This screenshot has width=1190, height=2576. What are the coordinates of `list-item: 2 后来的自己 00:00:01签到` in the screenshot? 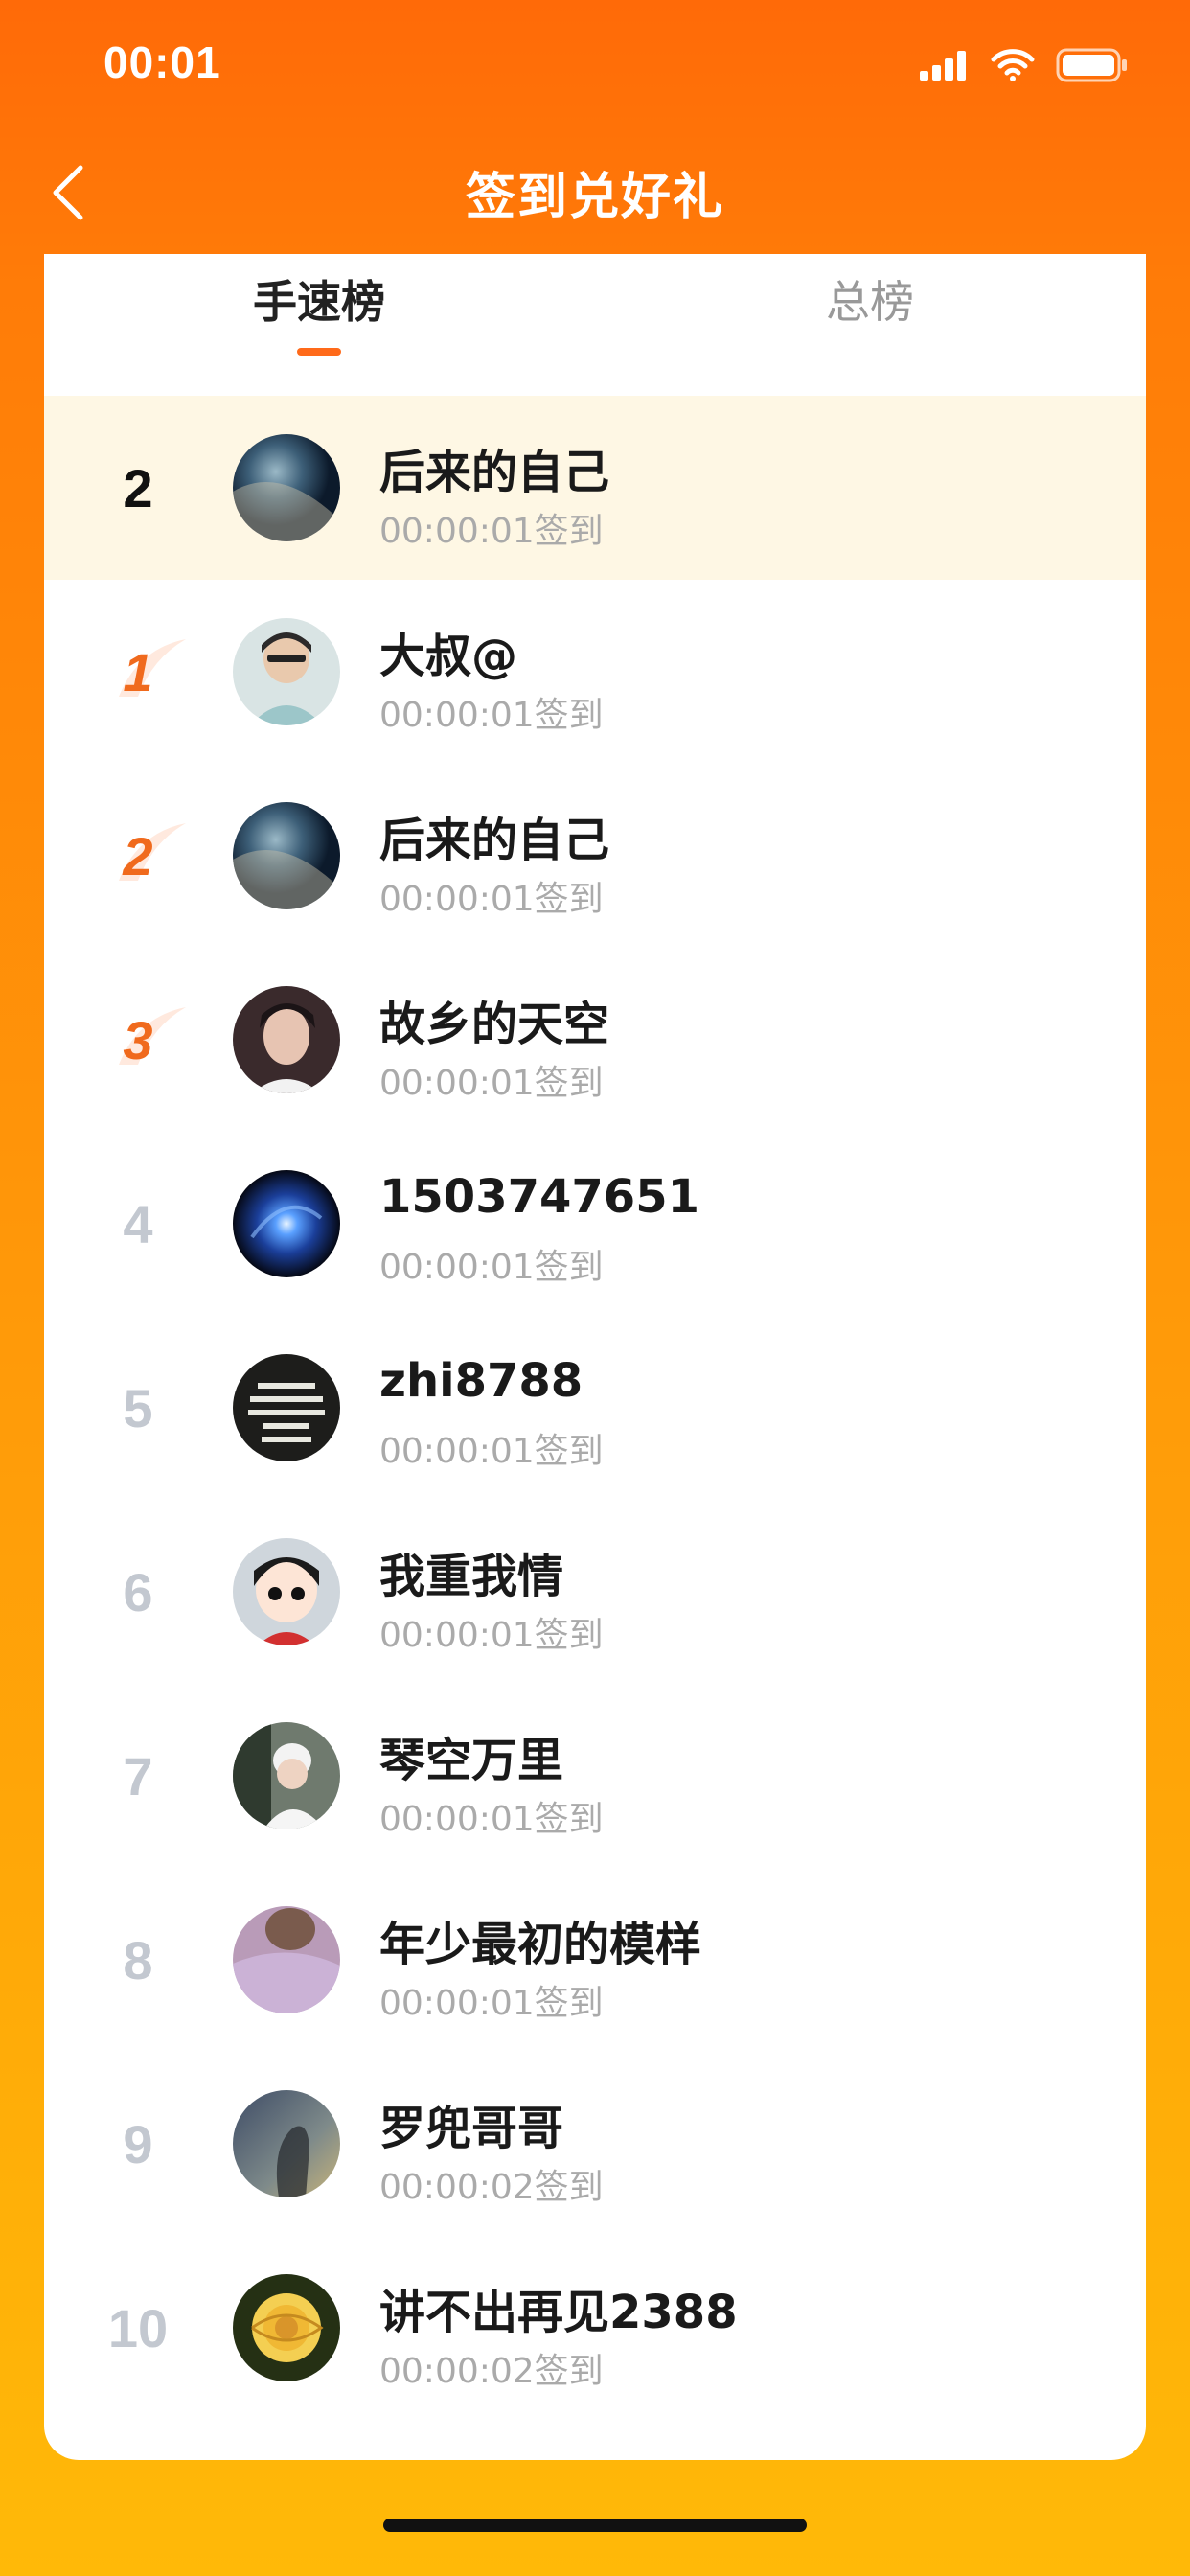 It's located at (595, 856).